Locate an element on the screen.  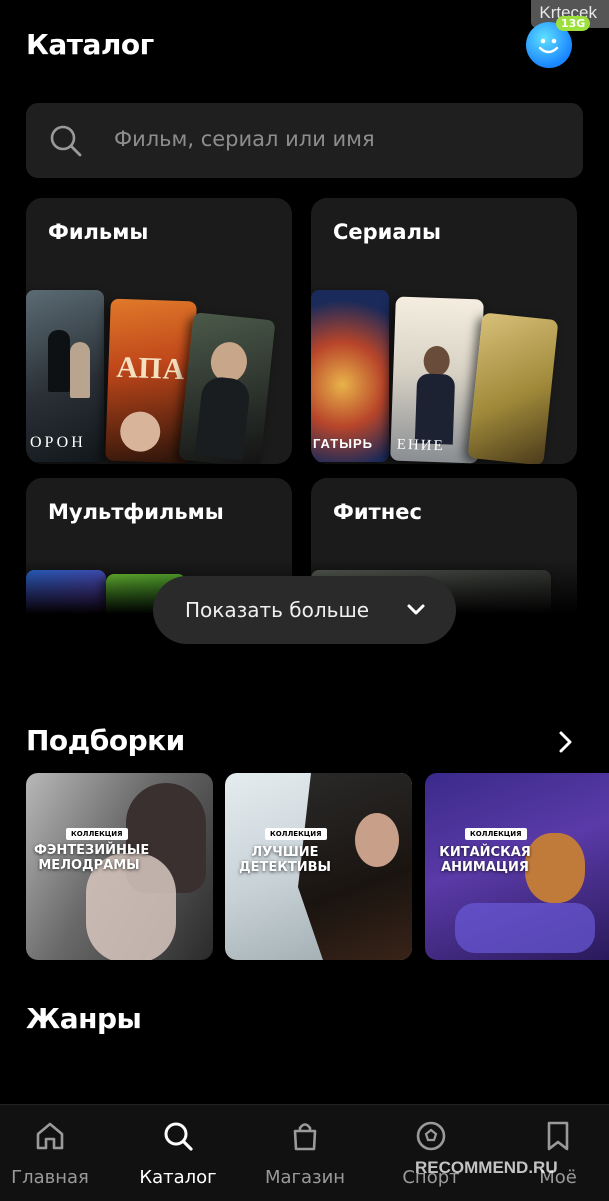
tab-my: Моё is located at coordinates (556, 1153).